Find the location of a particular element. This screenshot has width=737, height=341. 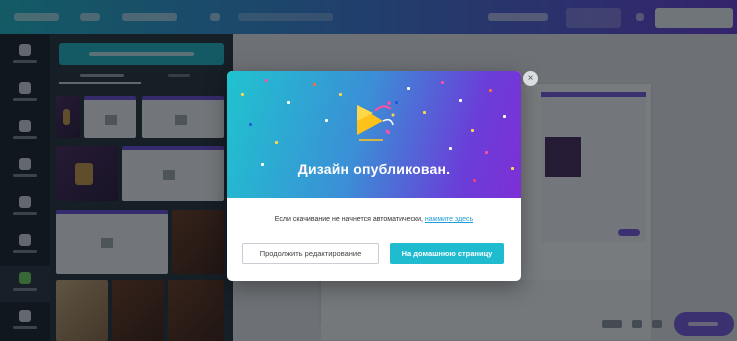

close-icon: × is located at coordinates (530, 78).